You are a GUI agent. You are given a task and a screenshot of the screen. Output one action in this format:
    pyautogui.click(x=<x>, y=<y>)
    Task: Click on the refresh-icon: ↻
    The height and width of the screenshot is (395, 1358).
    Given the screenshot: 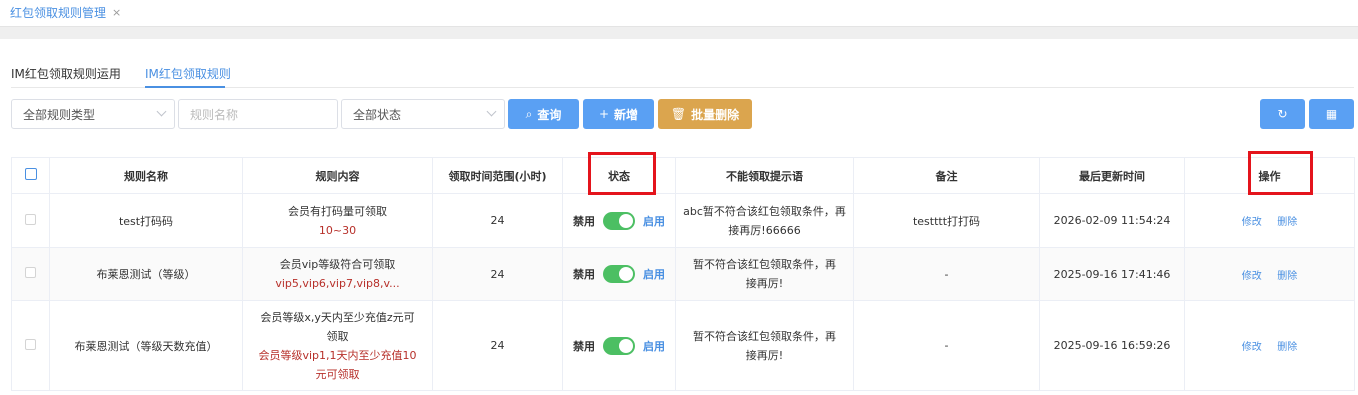 What is the action you would take?
    pyautogui.click(x=1282, y=114)
    